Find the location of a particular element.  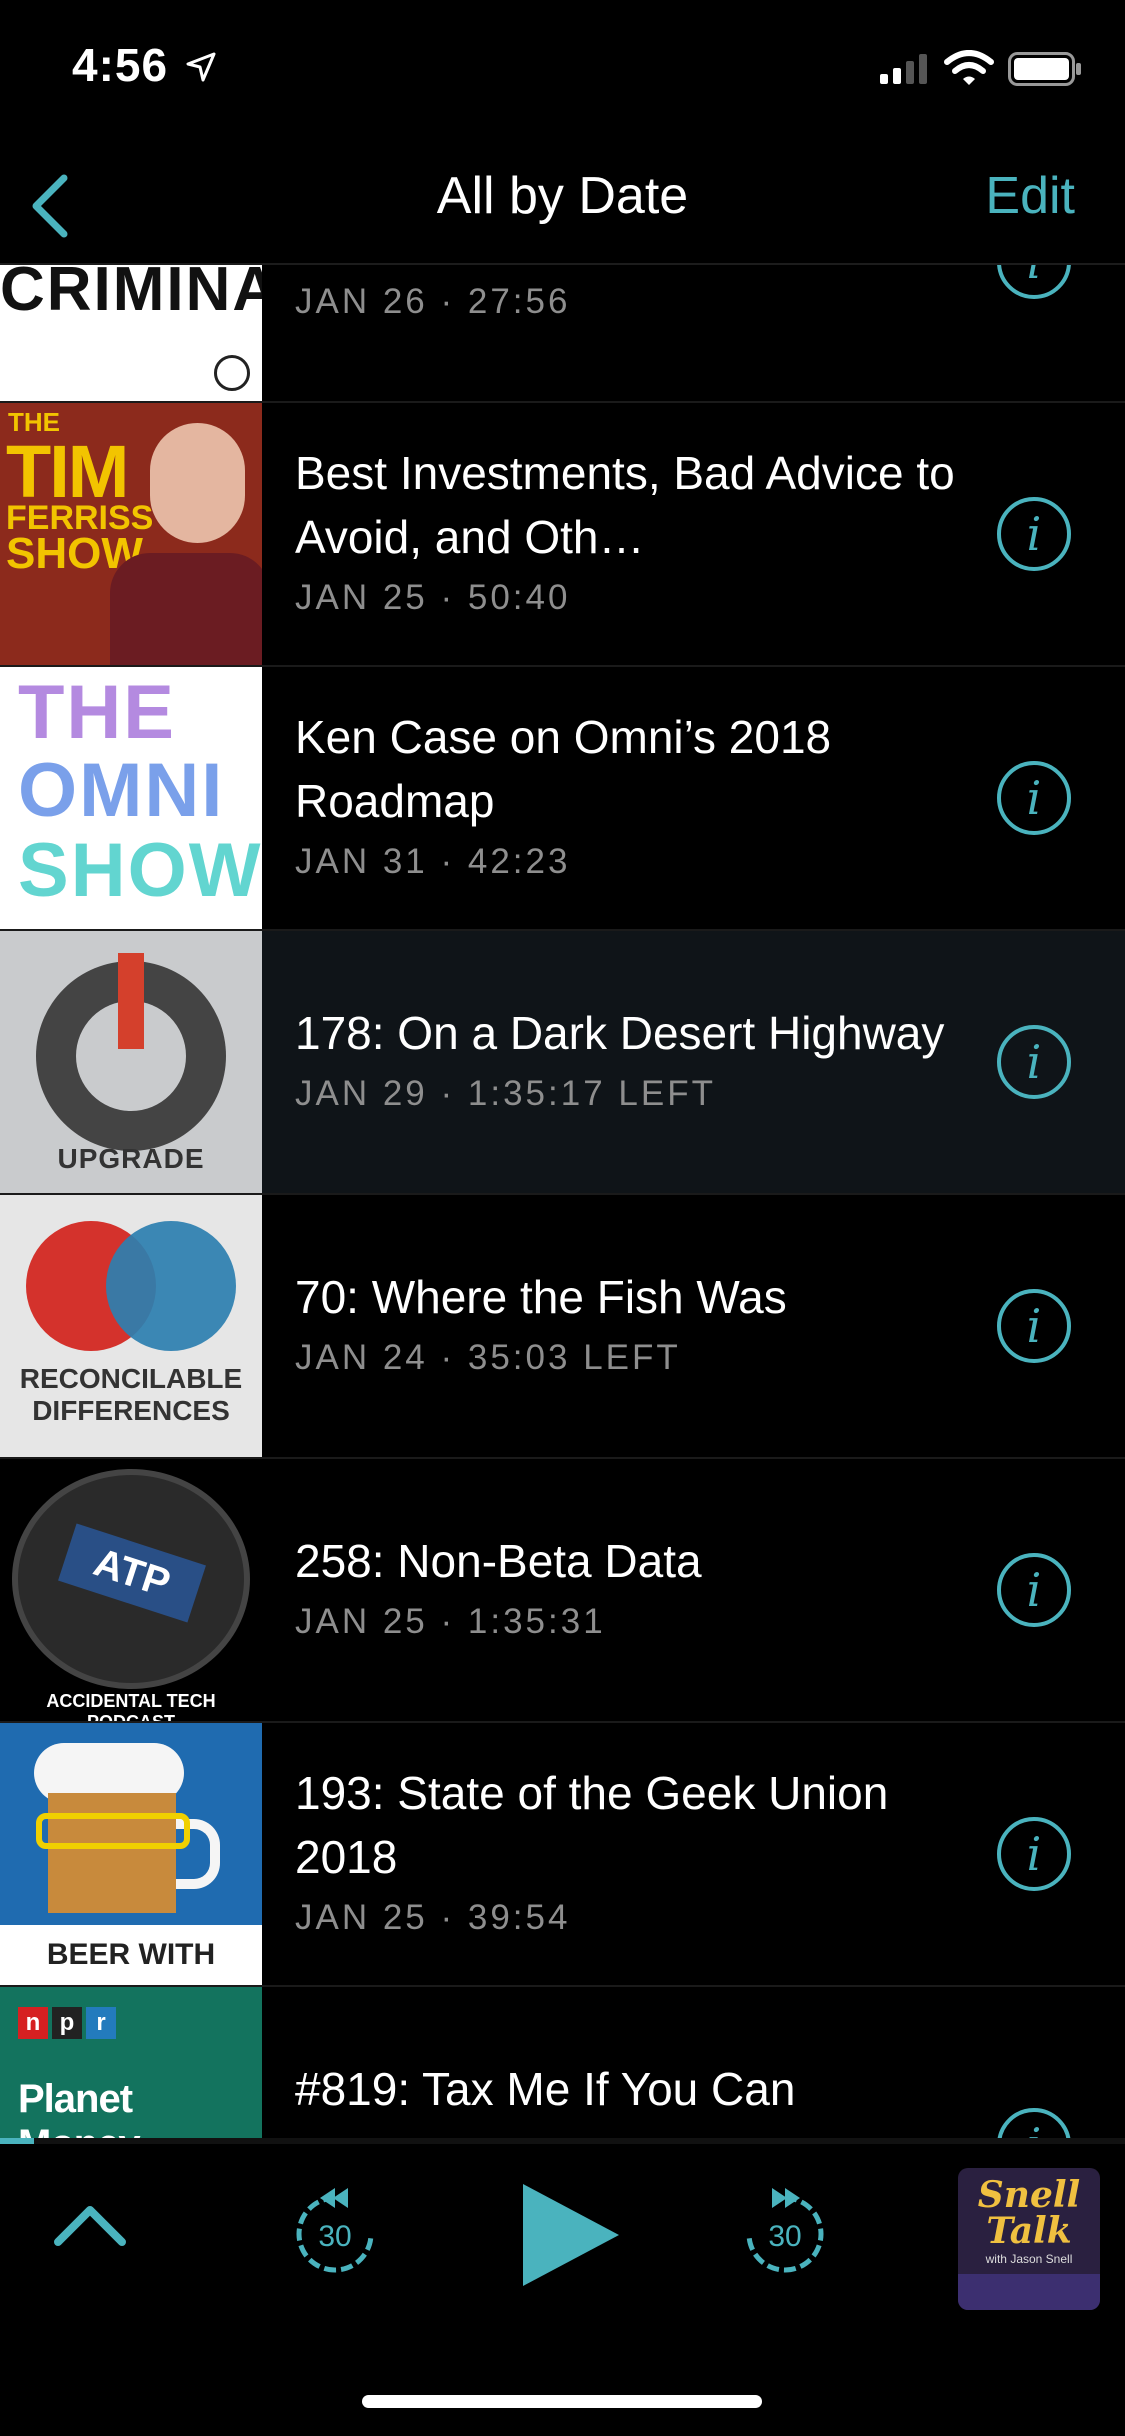

episode-row: CRIMINAL JAN 26 · 27:56 i is located at coordinates (562, 334).